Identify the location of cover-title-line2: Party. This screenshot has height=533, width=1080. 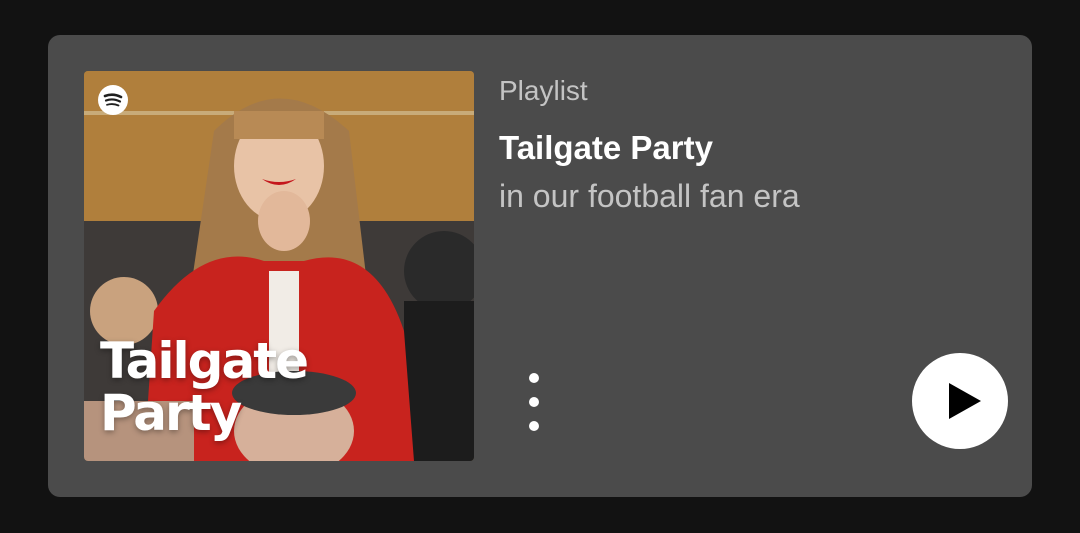
(171, 413).